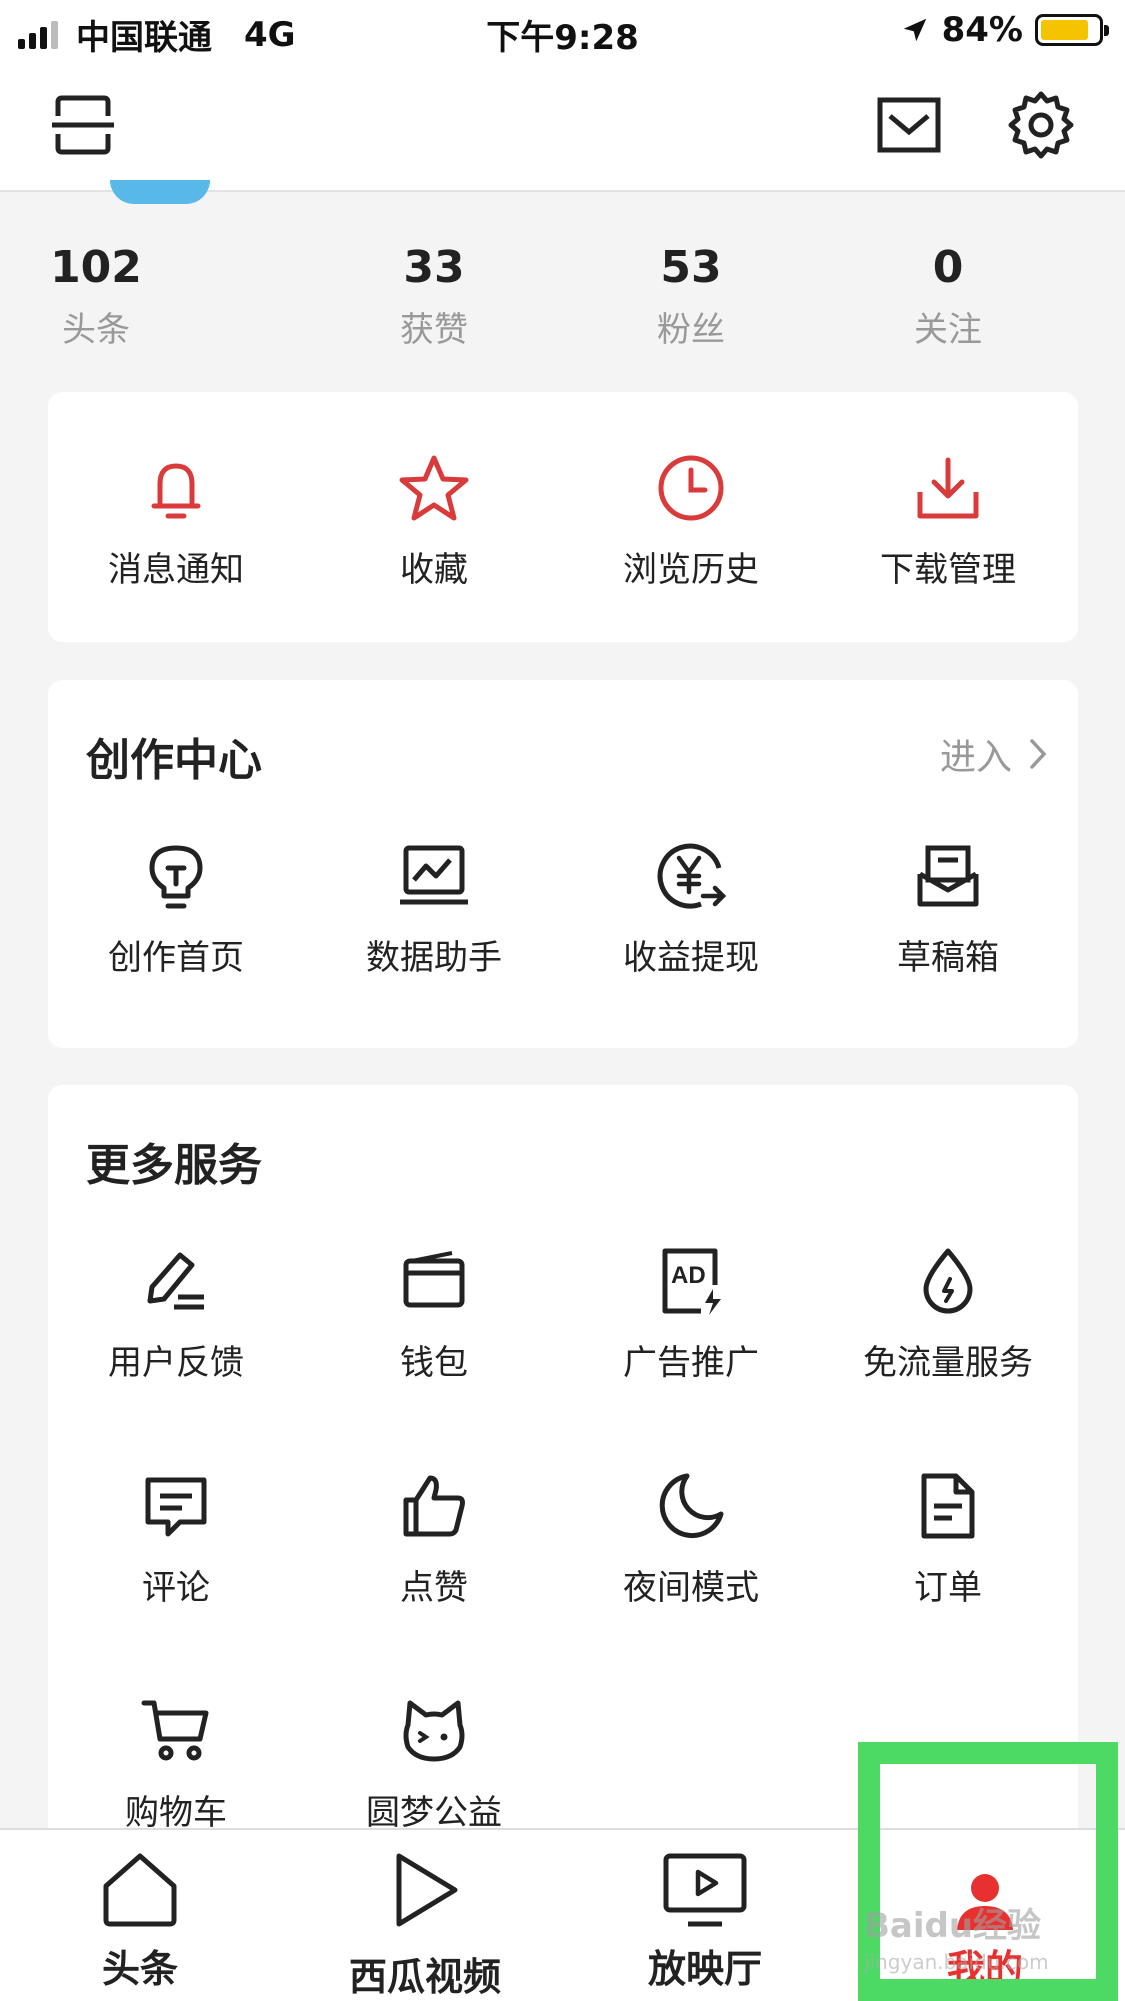 This screenshot has width=1125, height=2001. What do you see at coordinates (691, 295) in the screenshot?
I see `stat-followers: 53 粉丝` at bounding box center [691, 295].